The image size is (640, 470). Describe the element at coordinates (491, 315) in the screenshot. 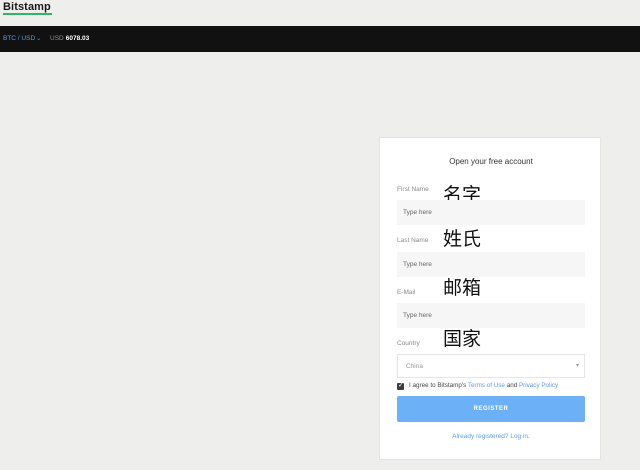

I see `email-input` at that location.